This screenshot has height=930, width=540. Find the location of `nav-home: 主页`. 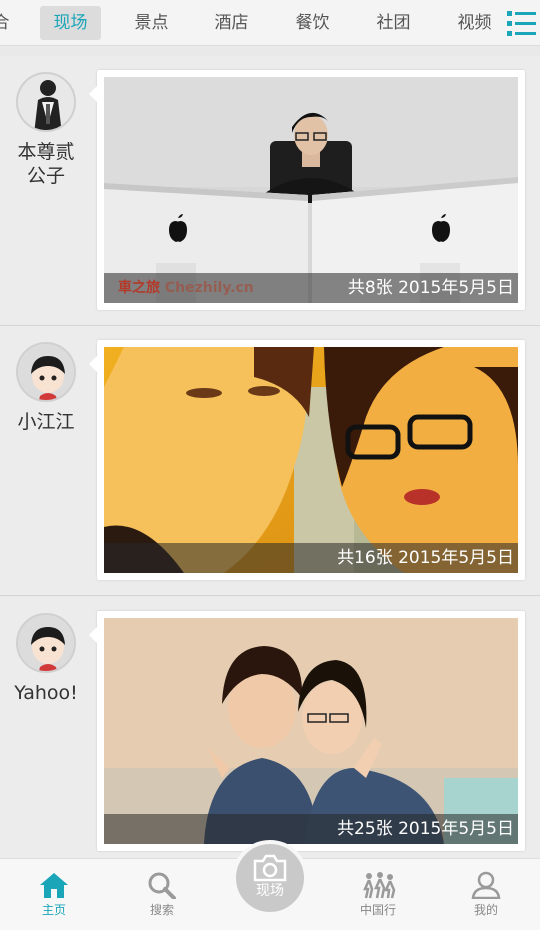

nav-home: 主页 is located at coordinates (54, 897).